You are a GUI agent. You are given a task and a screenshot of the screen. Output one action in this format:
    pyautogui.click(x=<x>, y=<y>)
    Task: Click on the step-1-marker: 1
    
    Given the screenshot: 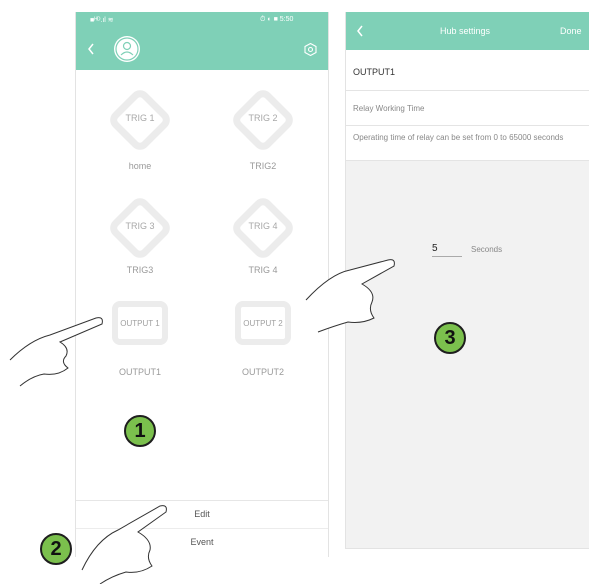 What is the action you would take?
    pyautogui.click(x=140, y=431)
    